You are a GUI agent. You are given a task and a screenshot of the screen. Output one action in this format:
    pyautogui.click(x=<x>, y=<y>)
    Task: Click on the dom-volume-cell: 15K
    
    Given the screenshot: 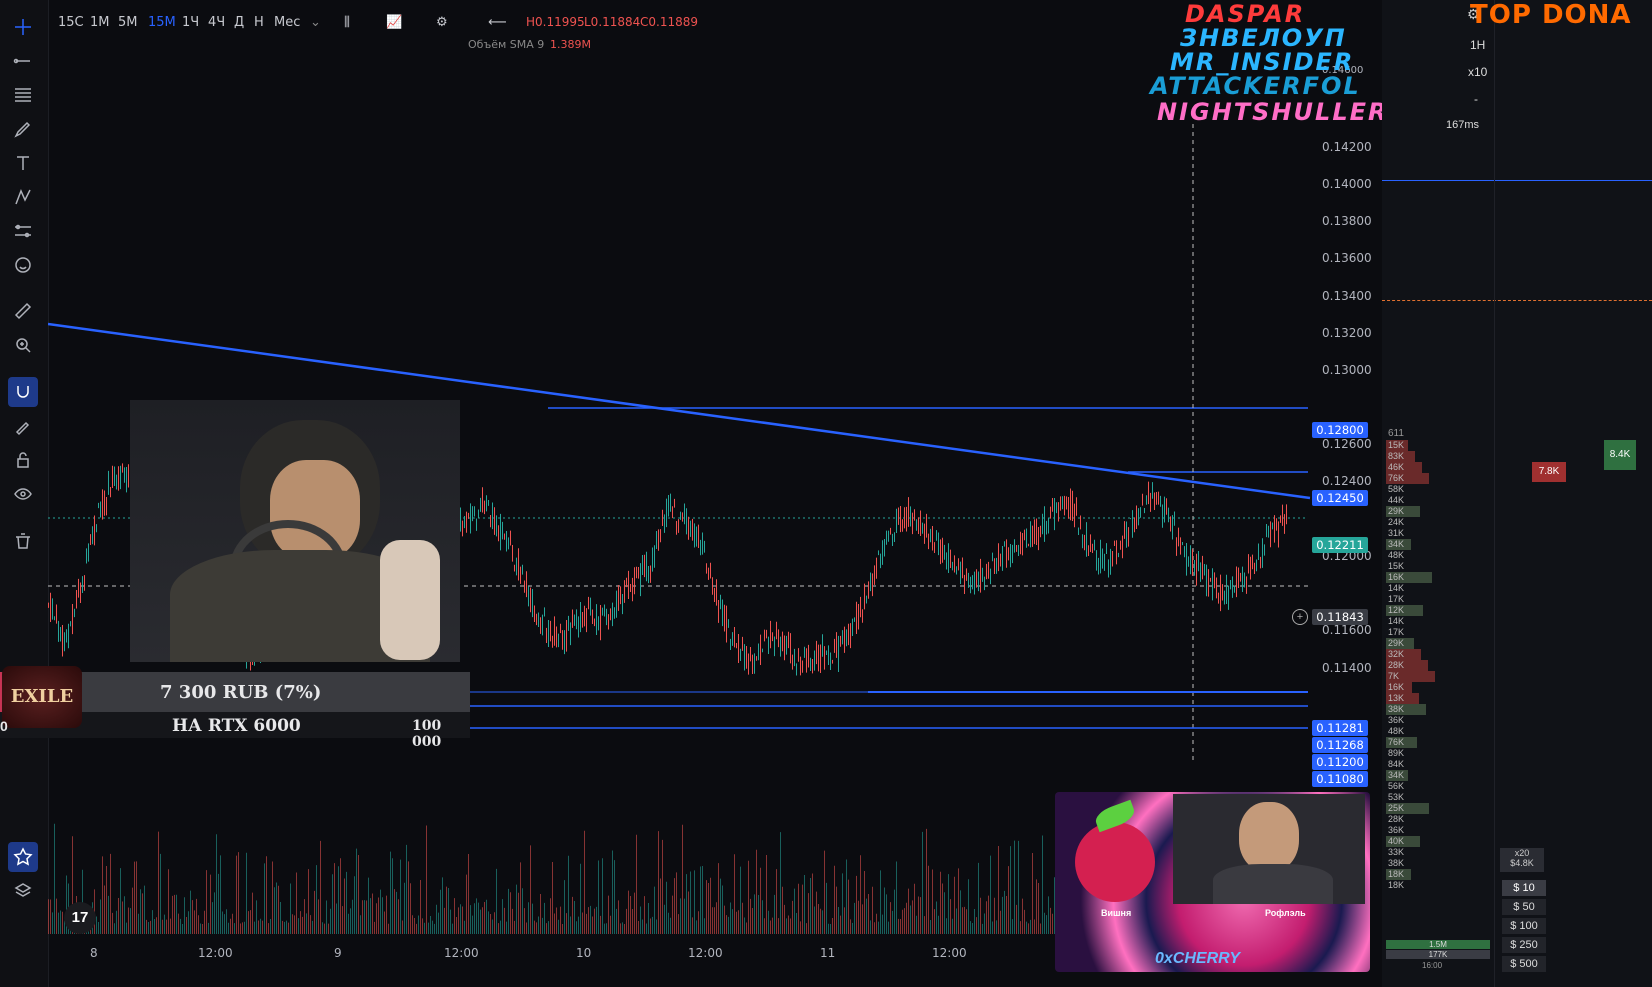 What is the action you would take?
    pyautogui.click(x=1397, y=445)
    